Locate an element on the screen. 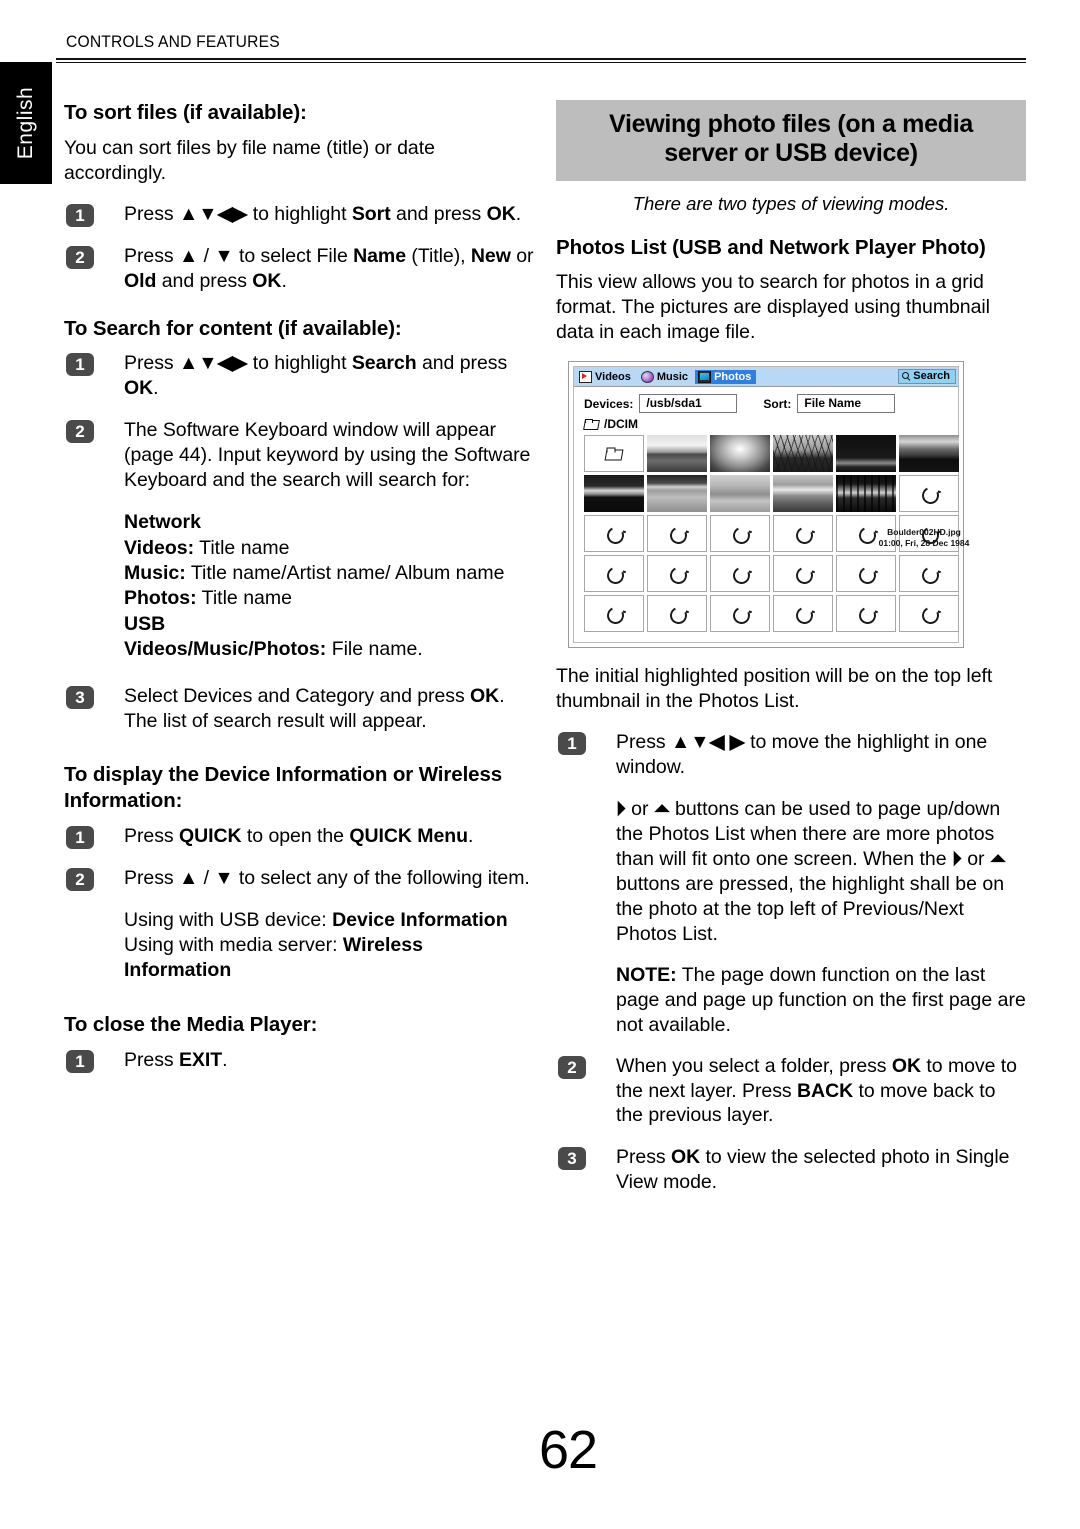 The height and width of the screenshot is (1529, 1080). tab-videos-label: Videos is located at coordinates (613, 376).